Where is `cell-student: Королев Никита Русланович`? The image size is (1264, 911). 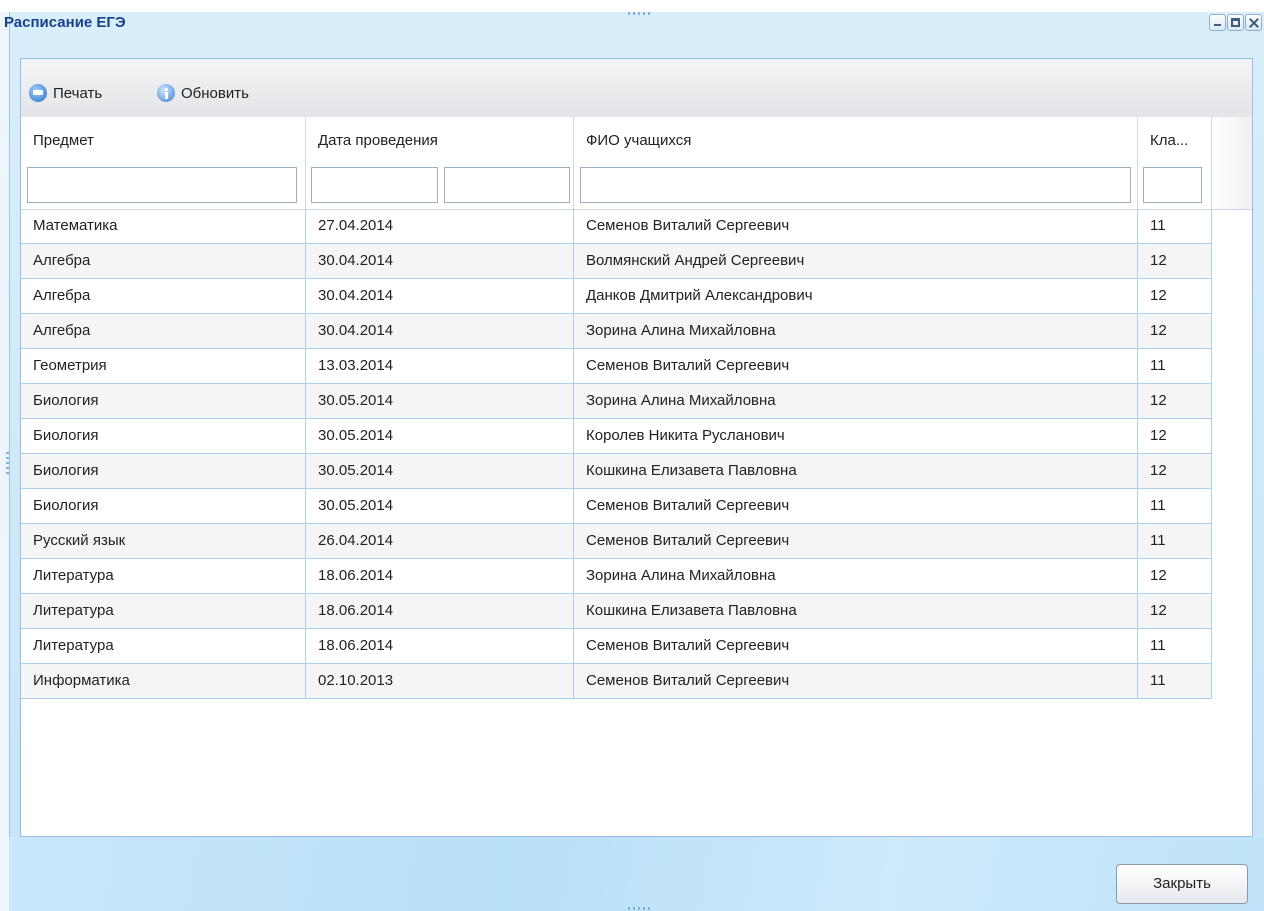 cell-student: Королев Никита Русланович is located at coordinates (856, 436).